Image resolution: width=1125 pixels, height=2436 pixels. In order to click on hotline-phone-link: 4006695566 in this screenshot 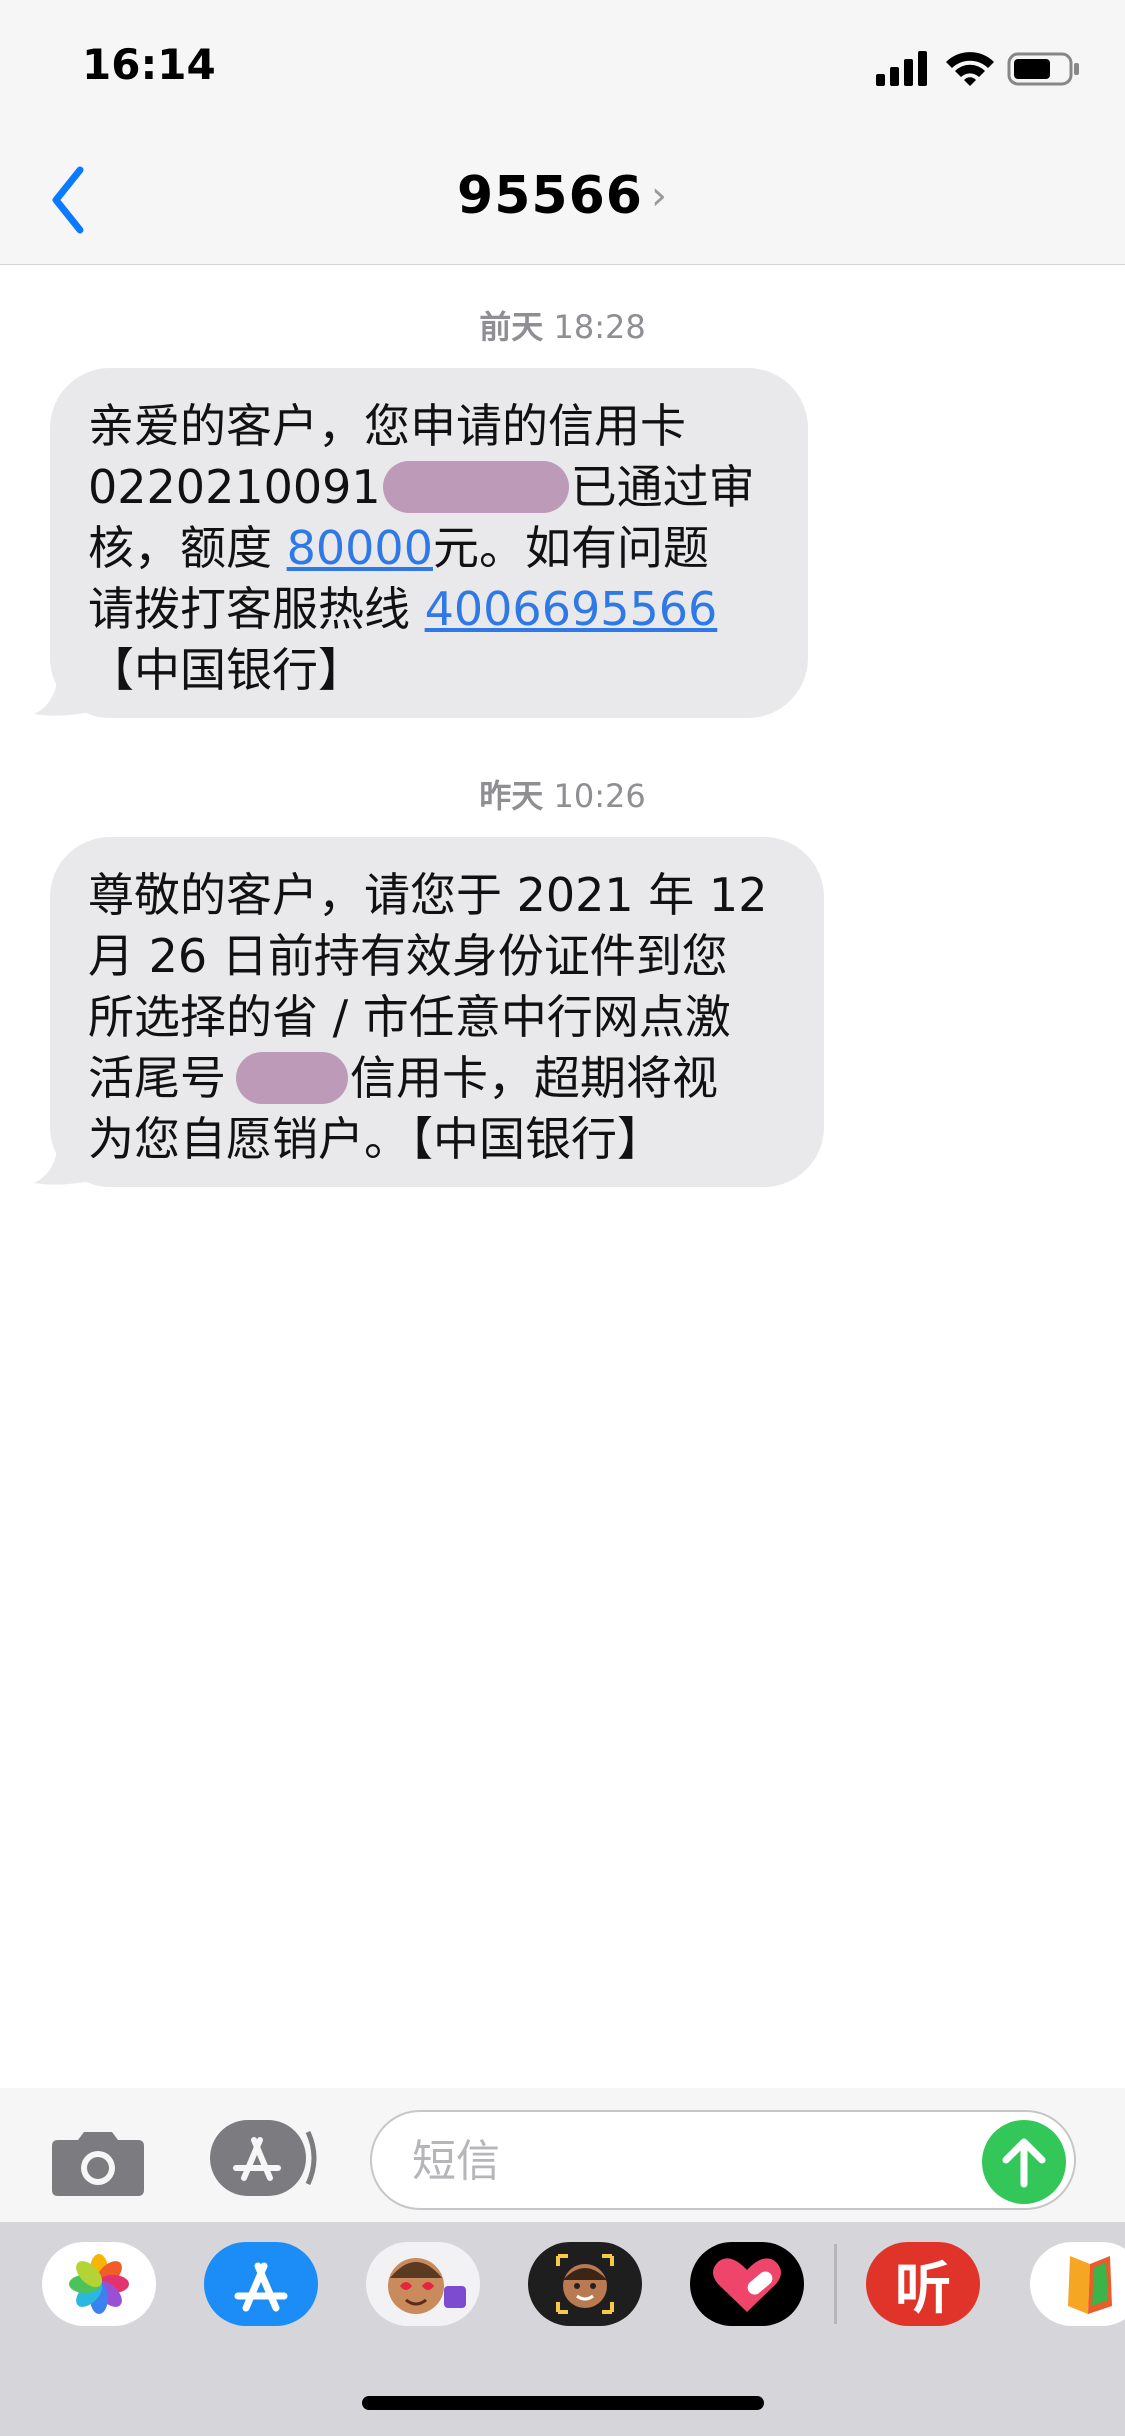, I will do `click(571, 609)`.